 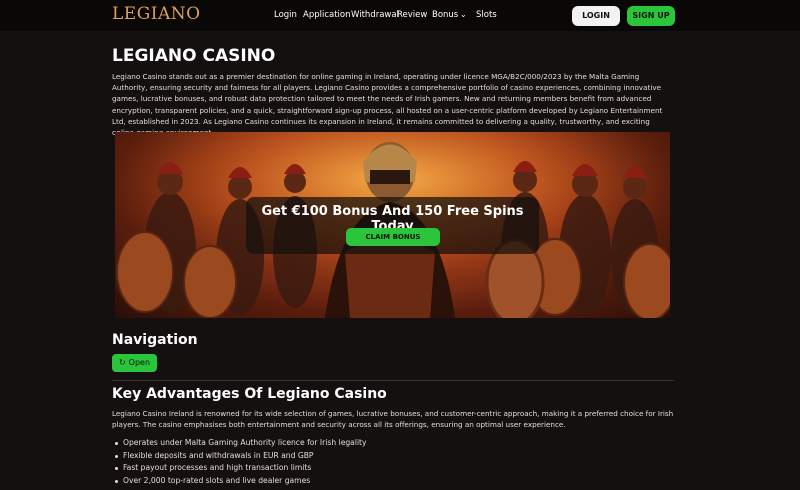 I want to click on open-navigation-button: ↻ Open, so click(x=134, y=363).